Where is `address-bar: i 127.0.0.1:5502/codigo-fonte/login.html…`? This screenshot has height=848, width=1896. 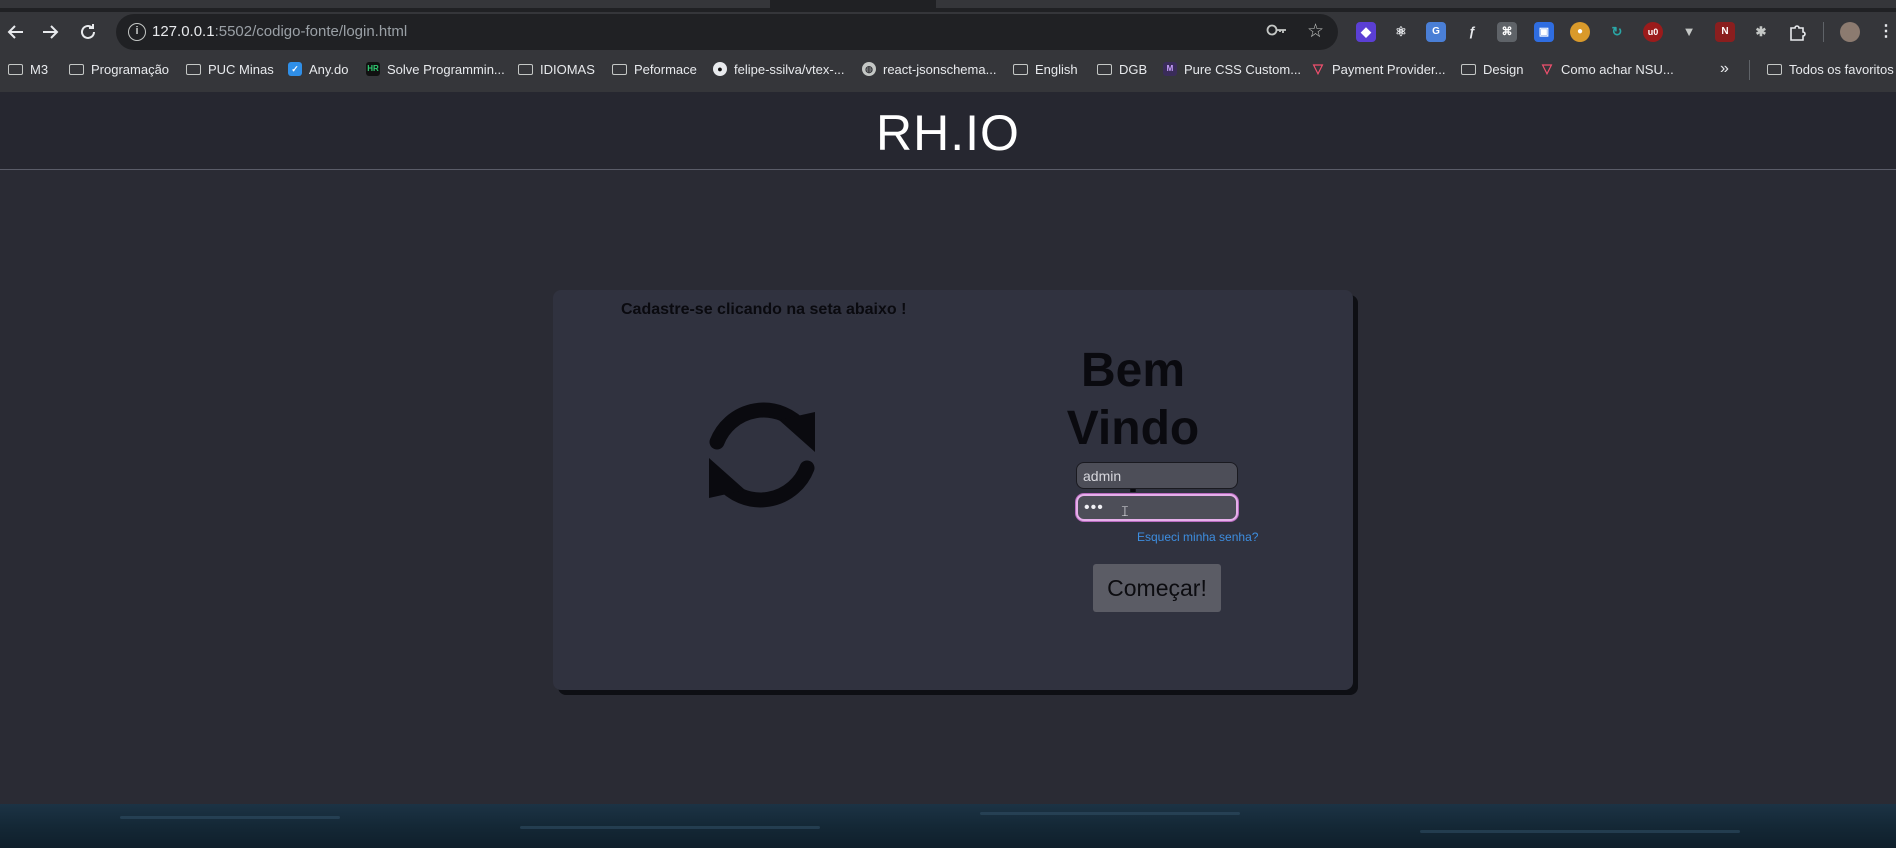 address-bar: i 127.0.0.1:5502/codigo-fonte/login.html… is located at coordinates (727, 32).